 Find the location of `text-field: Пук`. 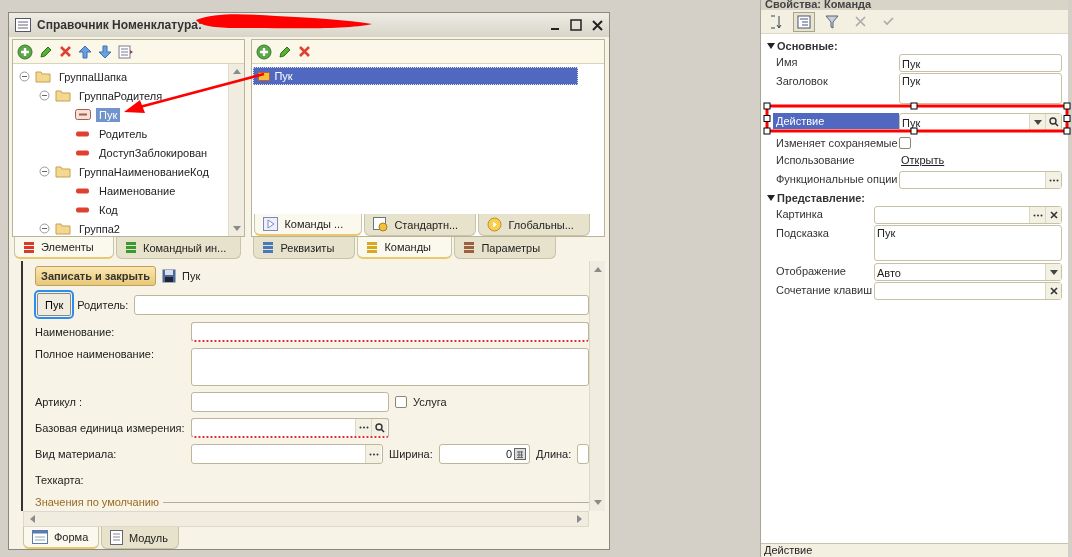

text-field: Пук is located at coordinates (980, 63).